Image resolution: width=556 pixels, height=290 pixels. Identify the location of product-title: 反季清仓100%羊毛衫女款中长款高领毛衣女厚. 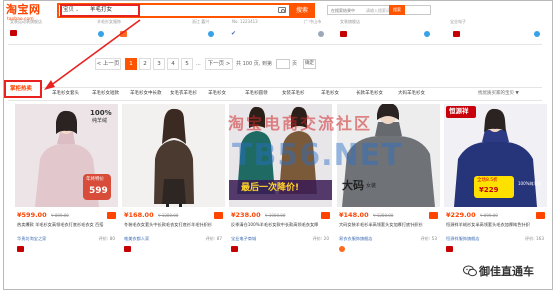
(281, 227).